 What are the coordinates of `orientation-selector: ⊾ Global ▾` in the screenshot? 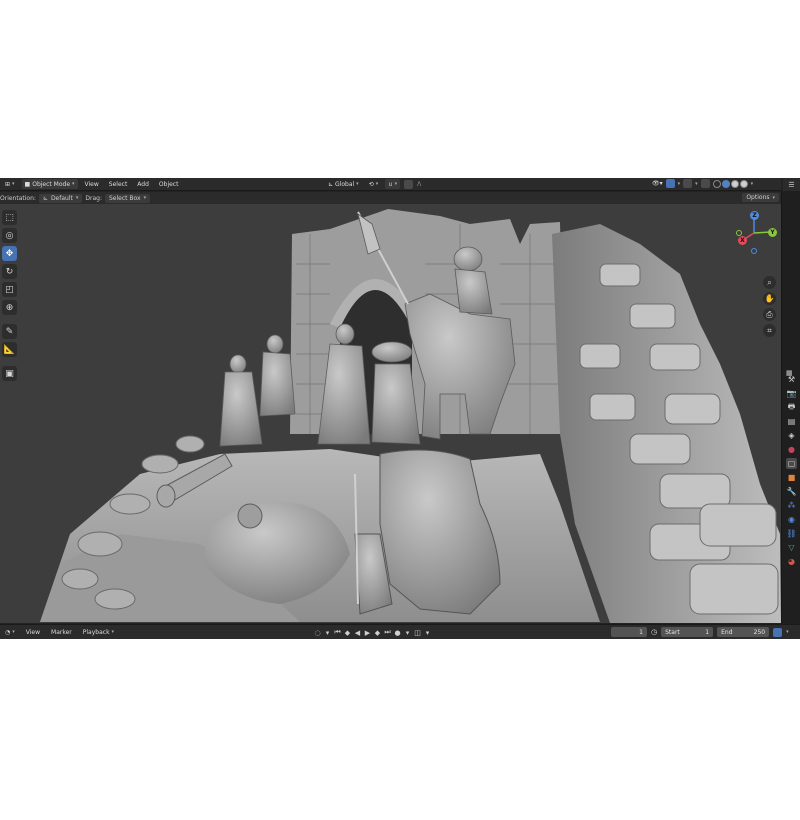 It's located at (343, 184).